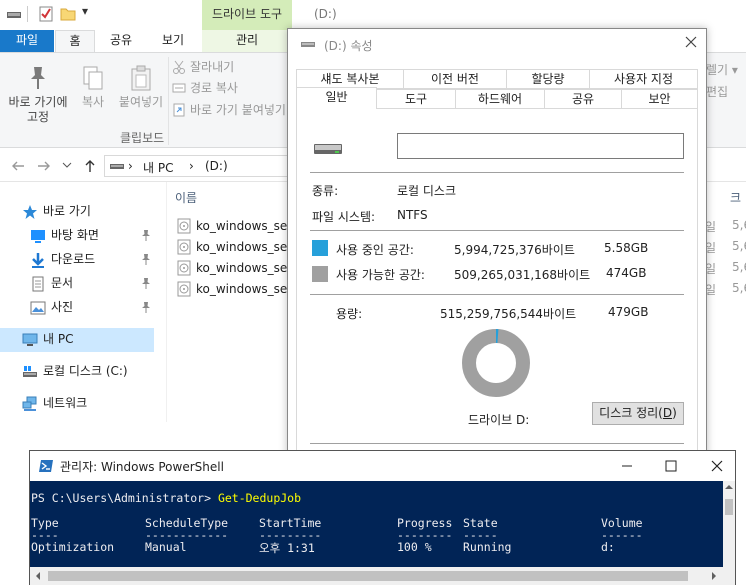  I want to click on nav-downloads: 다운로드, so click(77, 260).